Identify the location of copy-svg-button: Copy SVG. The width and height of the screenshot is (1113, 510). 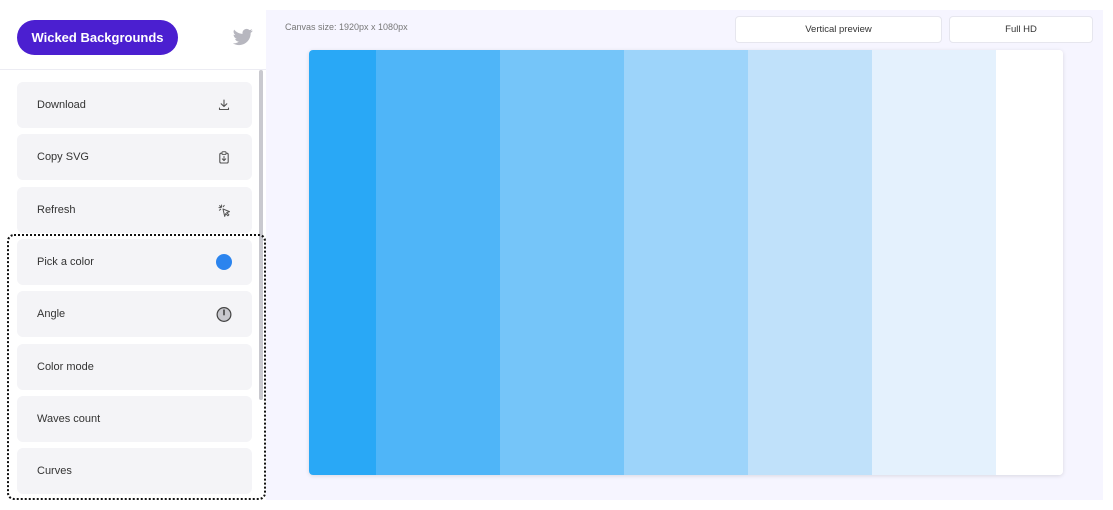
(134, 157).